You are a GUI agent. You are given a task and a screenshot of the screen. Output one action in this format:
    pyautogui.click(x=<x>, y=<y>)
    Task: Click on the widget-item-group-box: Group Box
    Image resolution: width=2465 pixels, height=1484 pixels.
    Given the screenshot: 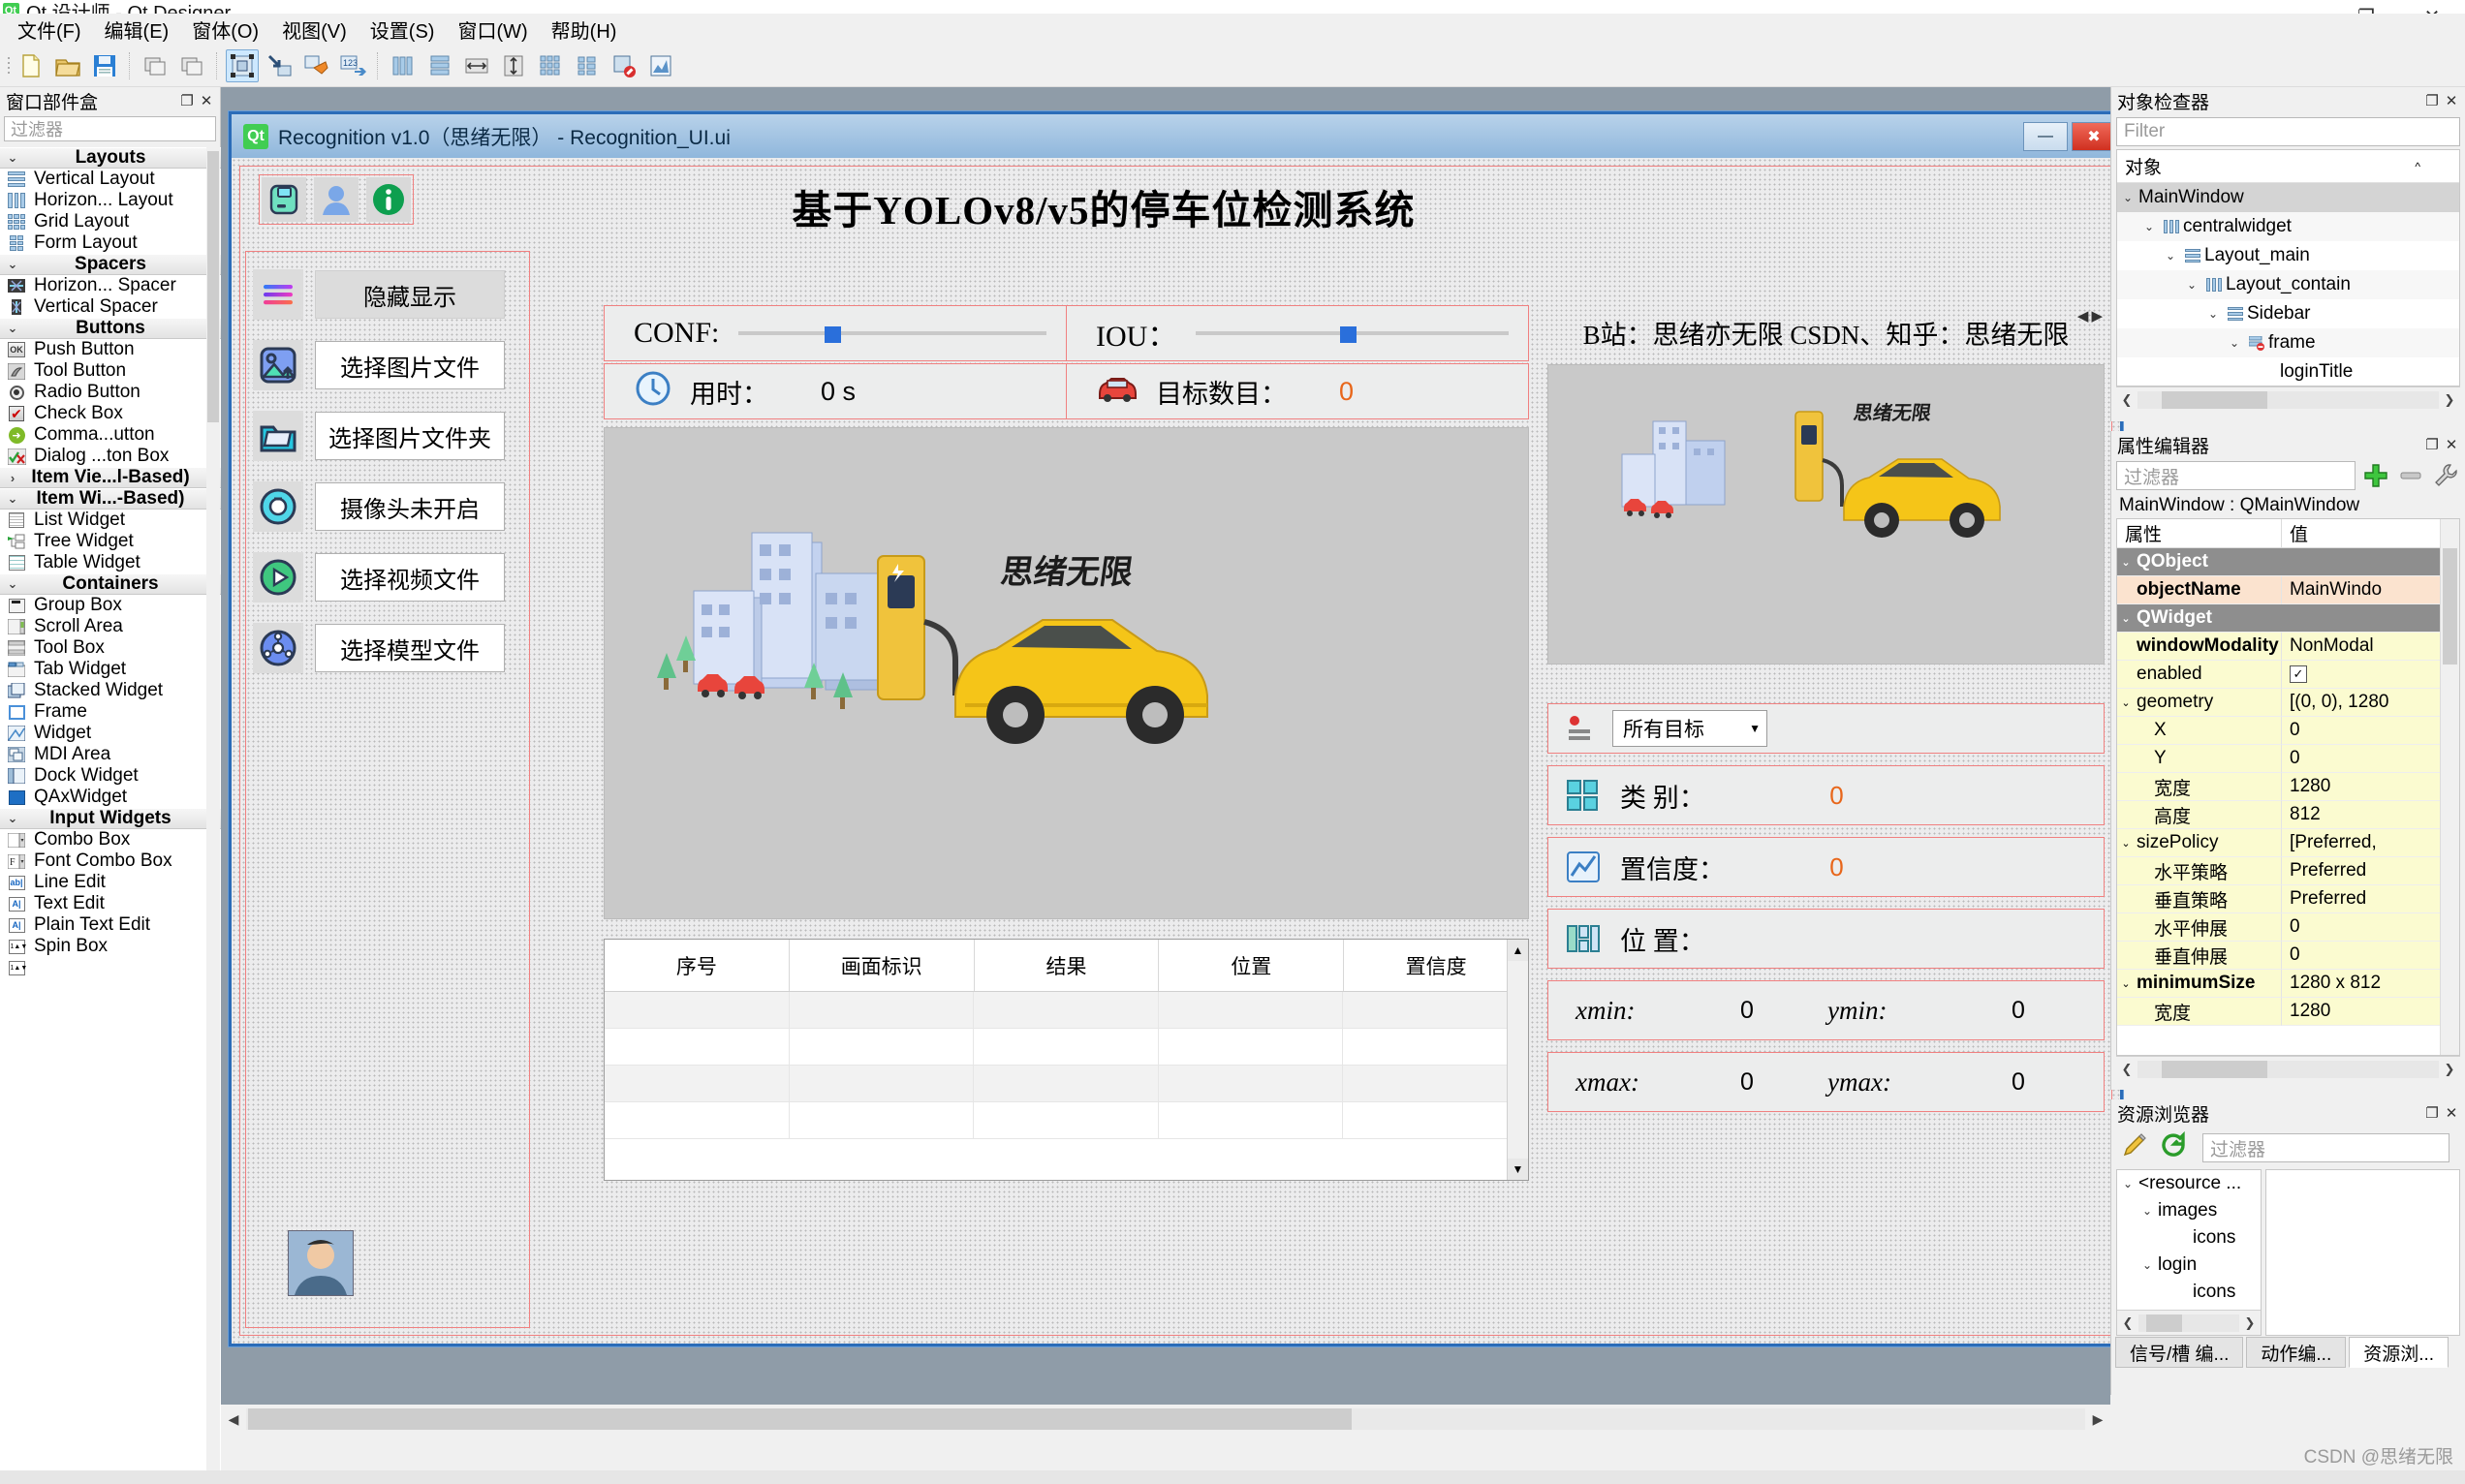 What is the action you would take?
    pyautogui.click(x=110, y=605)
    